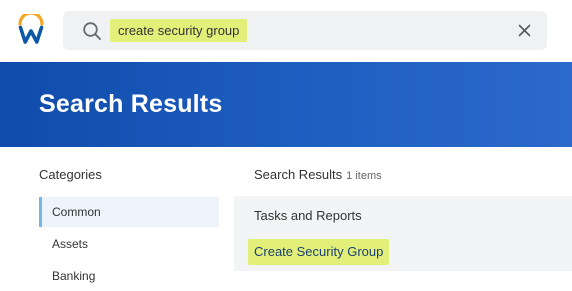  What do you see at coordinates (131, 104) in the screenshot?
I see `page-title: Search Results` at bounding box center [131, 104].